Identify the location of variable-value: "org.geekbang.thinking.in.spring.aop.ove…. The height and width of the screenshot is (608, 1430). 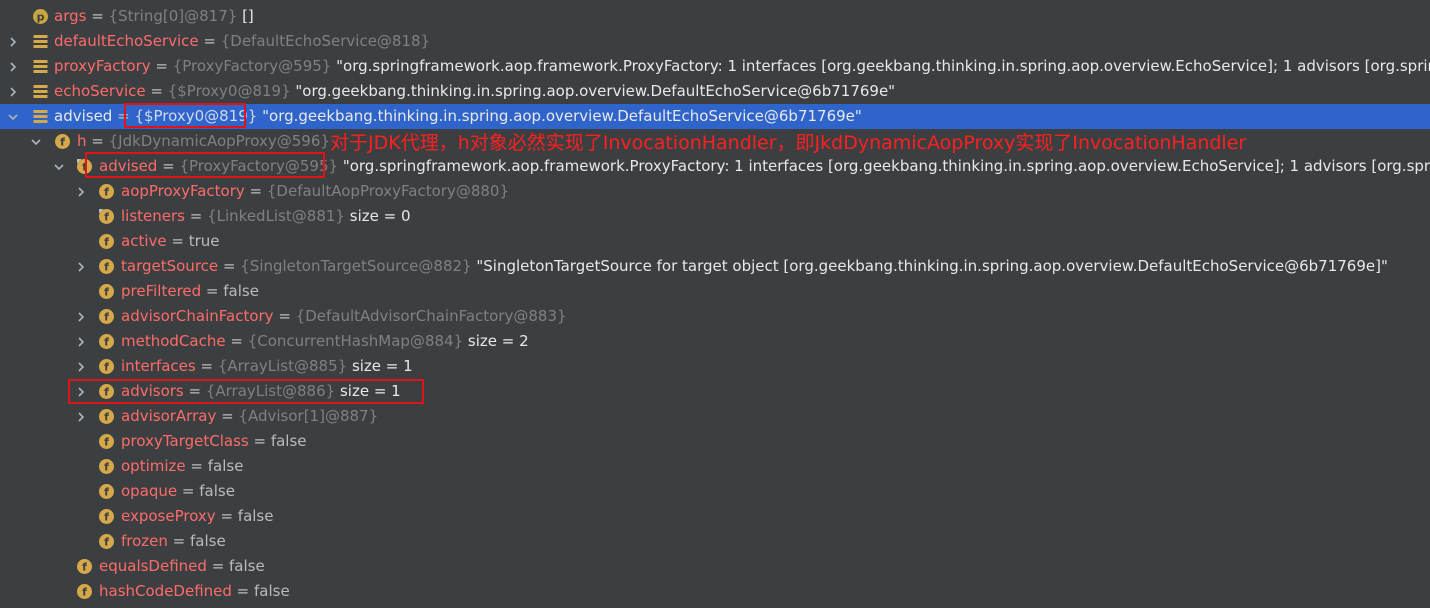
(595, 91).